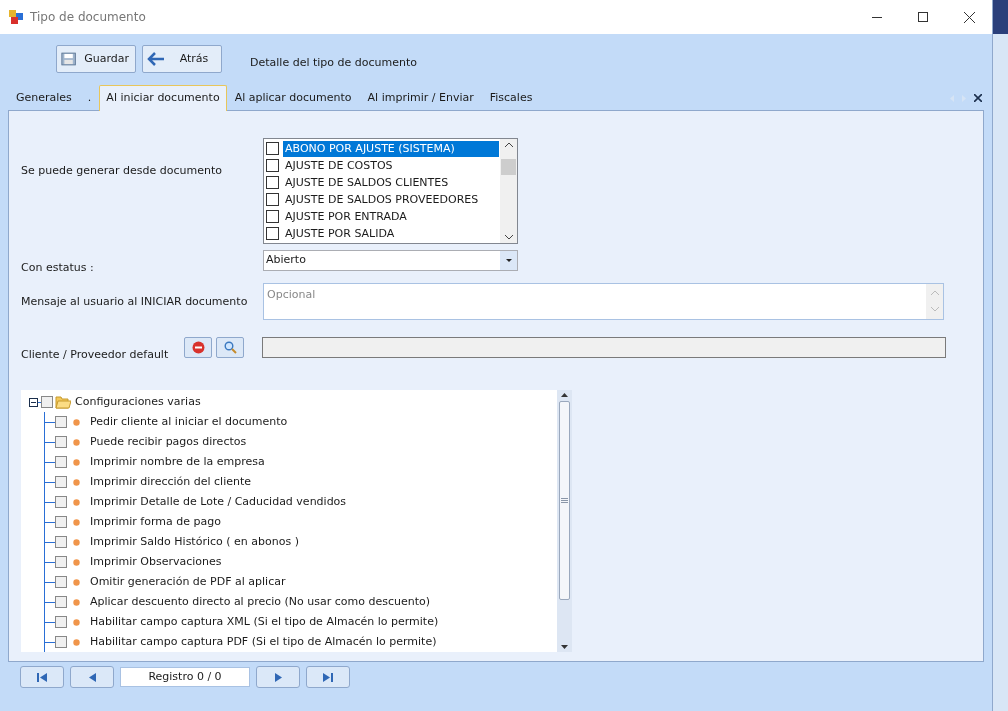  I want to click on tree-item: Aplicar descuento directo al precio (No usar como descuento), so click(260, 602).